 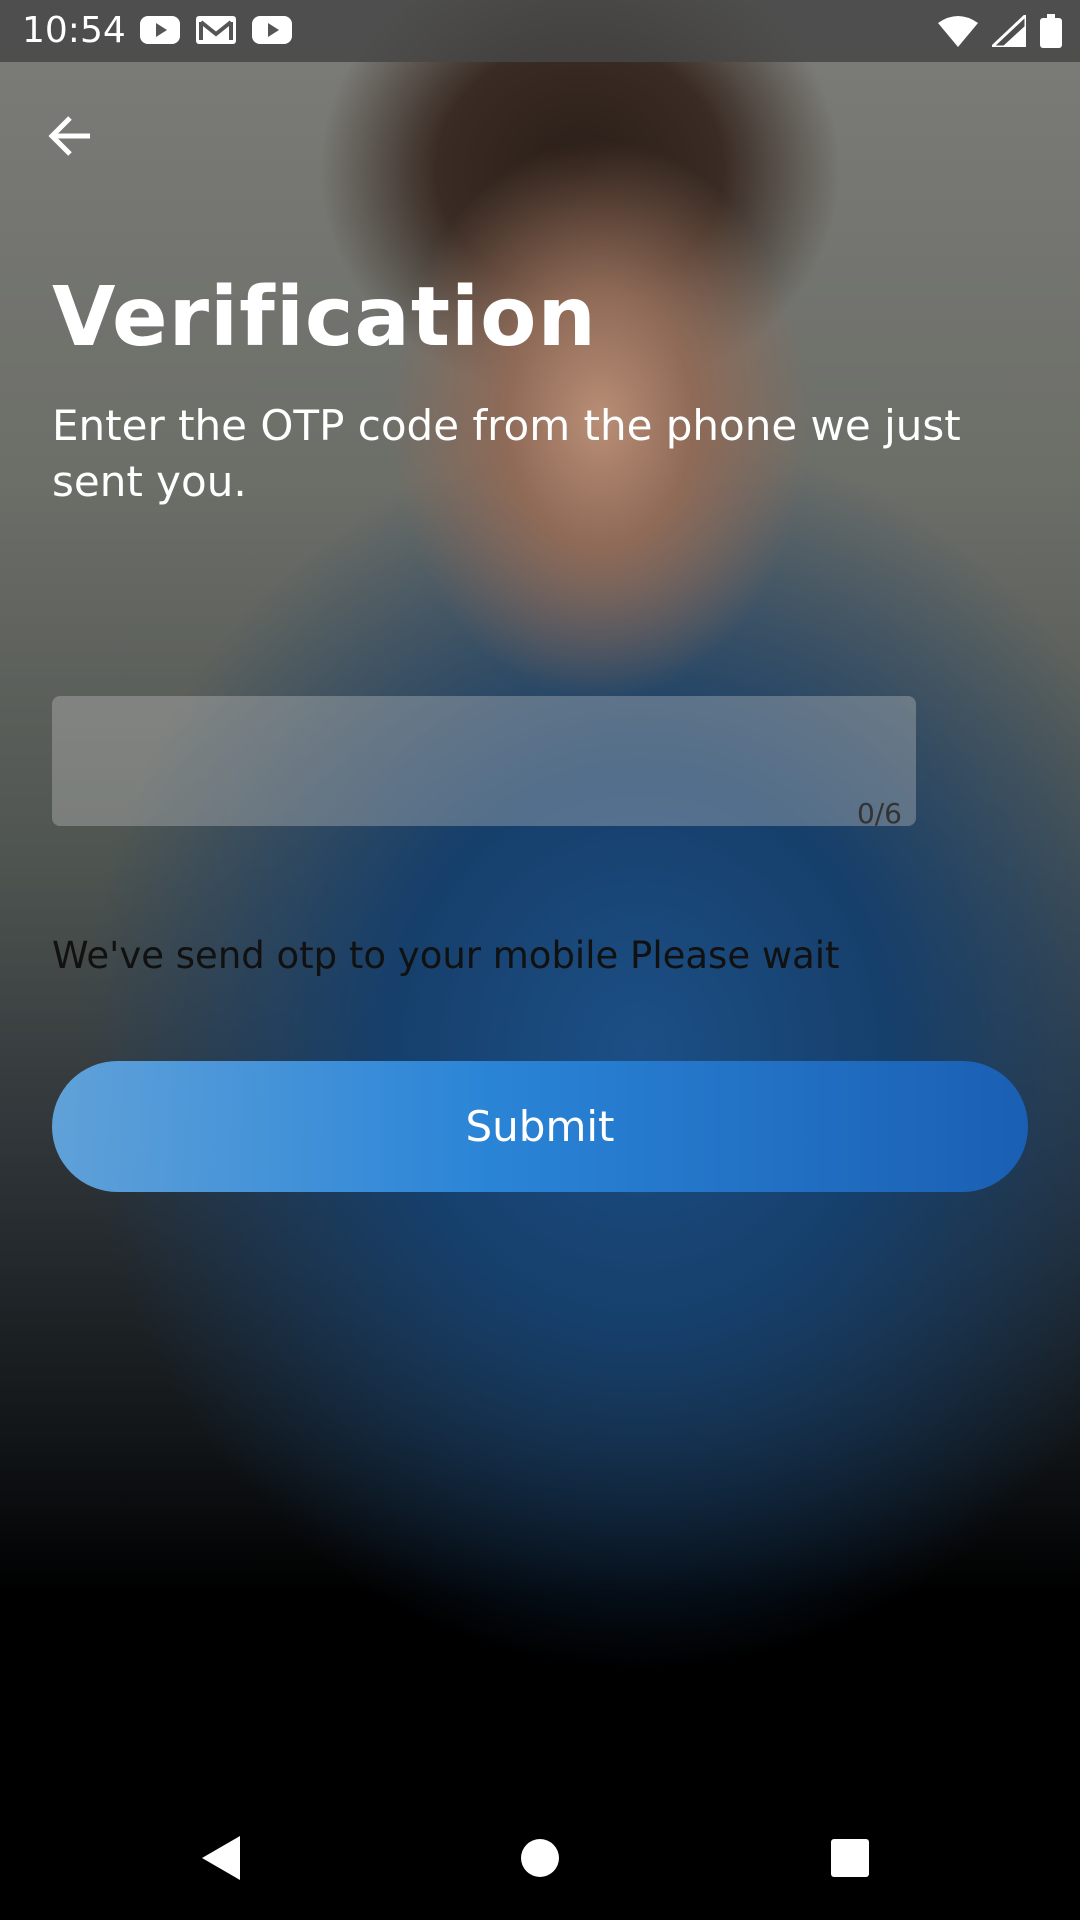 I want to click on wifi-icon, so click(x=958, y=31).